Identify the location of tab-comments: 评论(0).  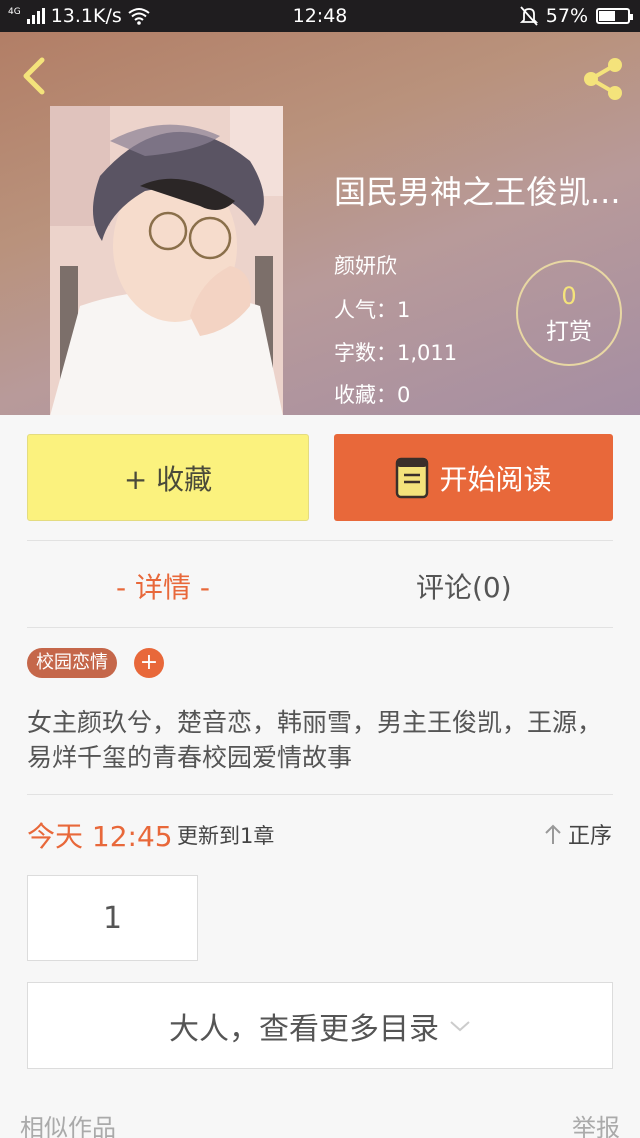
(464, 586).